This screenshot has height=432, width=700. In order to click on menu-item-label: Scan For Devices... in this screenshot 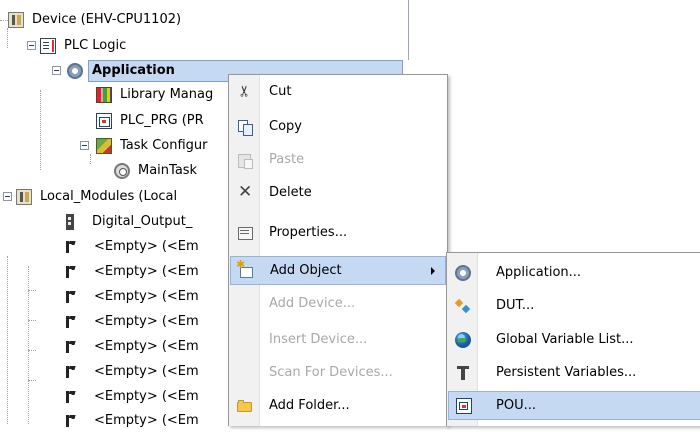, I will do `click(331, 372)`.